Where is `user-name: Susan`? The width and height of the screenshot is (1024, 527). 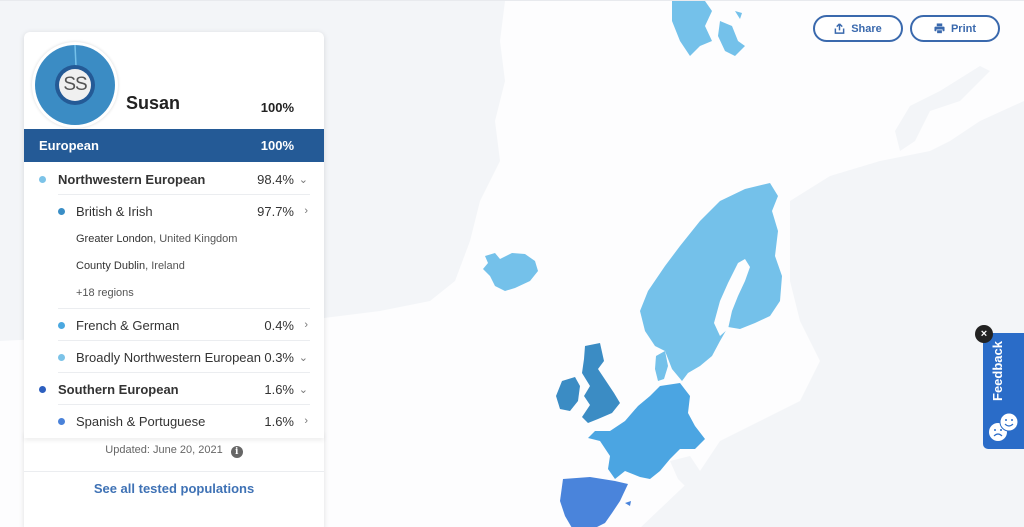
user-name: Susan is located at coordinates (153, 103).